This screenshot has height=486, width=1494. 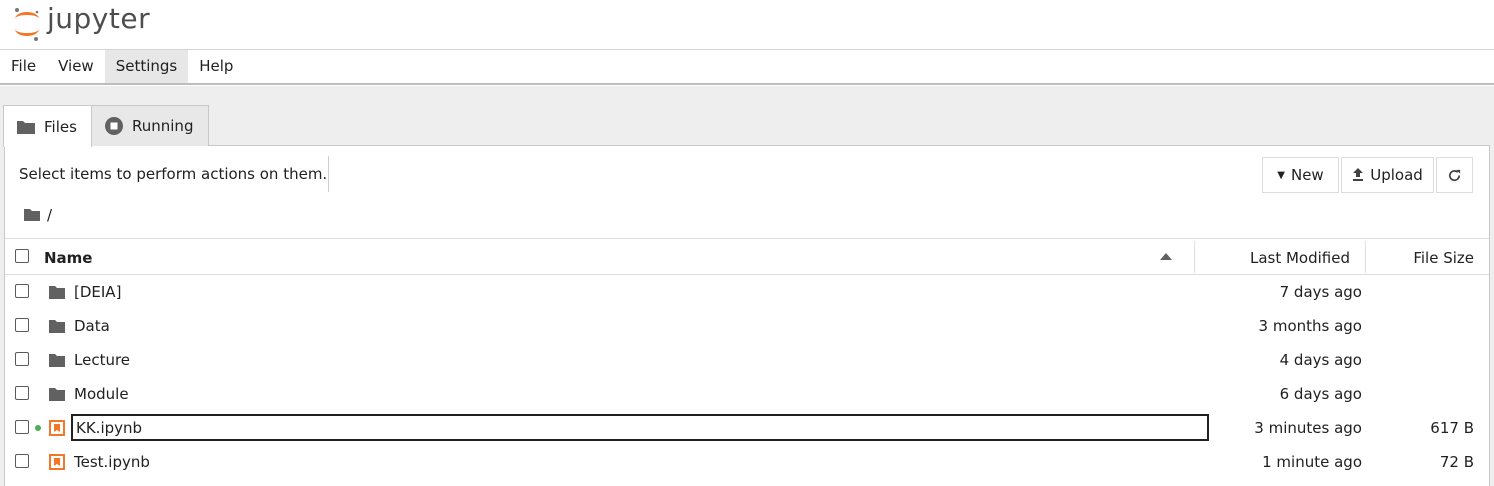 I want to click on jupyter-logo-icon, so click(x=27, y=24).